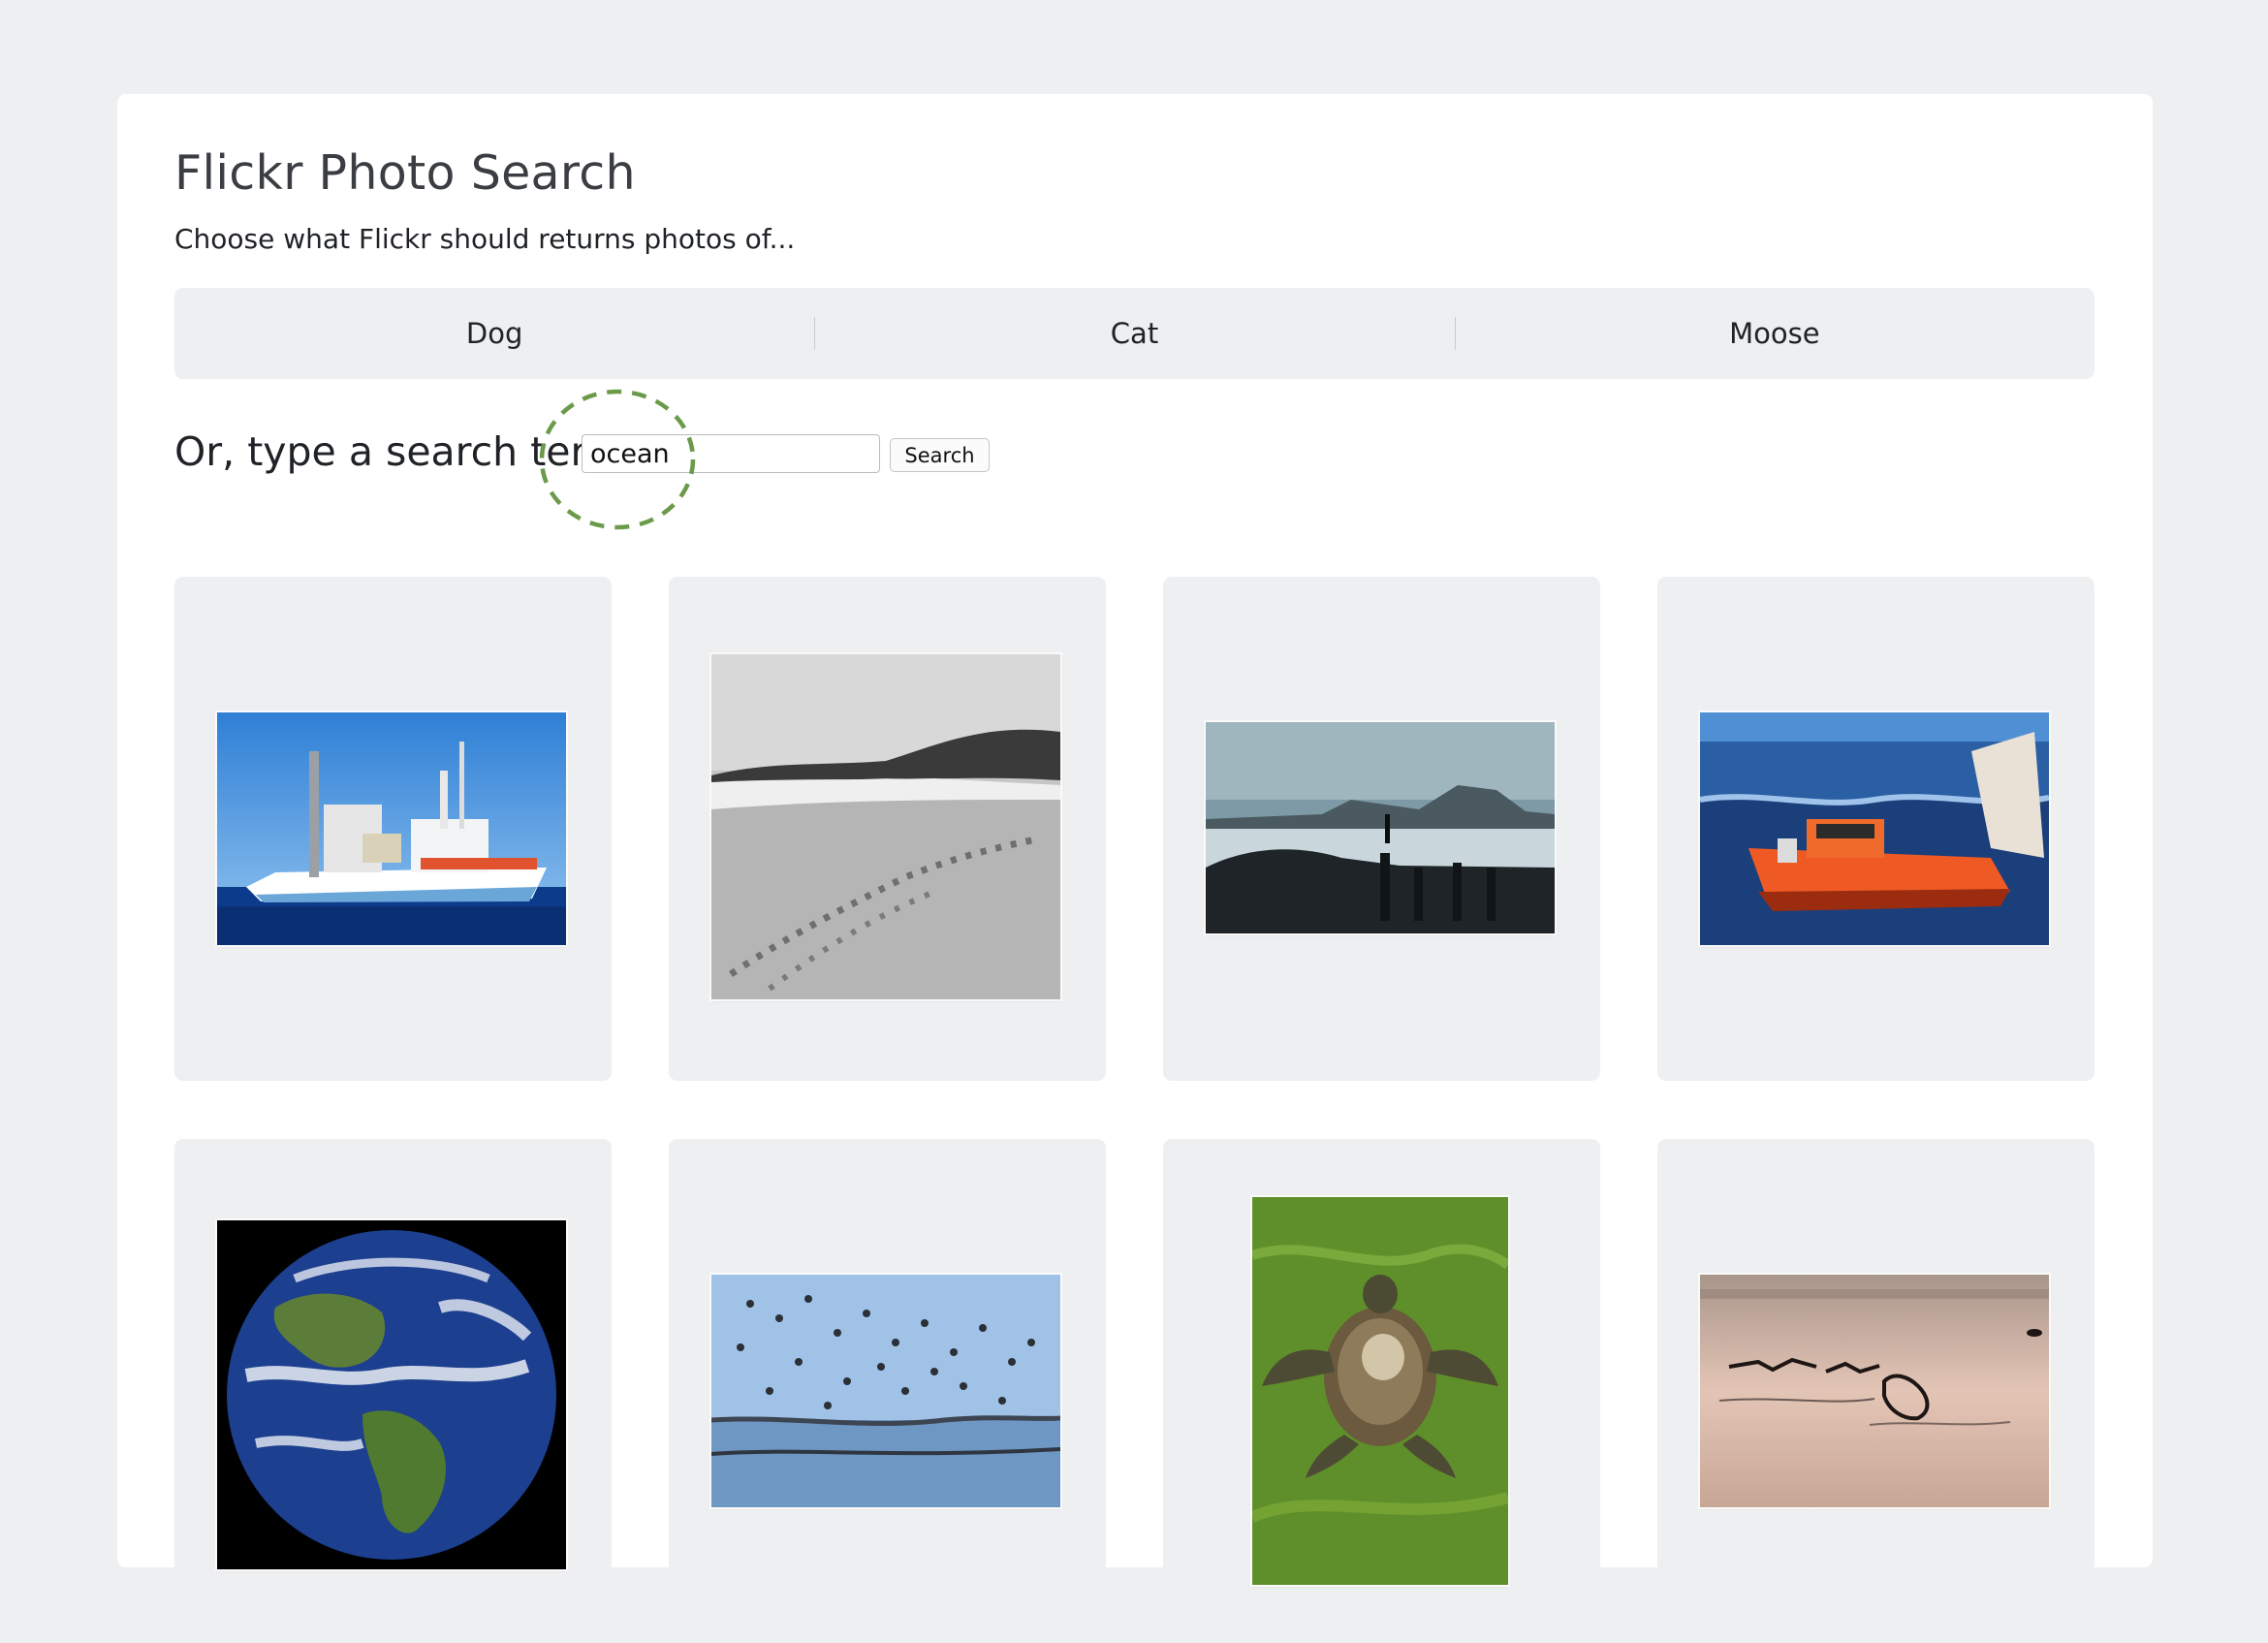 Image resolution: width=2268 pixels, height=1643 pixels. I want to click on tab-cat: Cat, so click(1134, 333).